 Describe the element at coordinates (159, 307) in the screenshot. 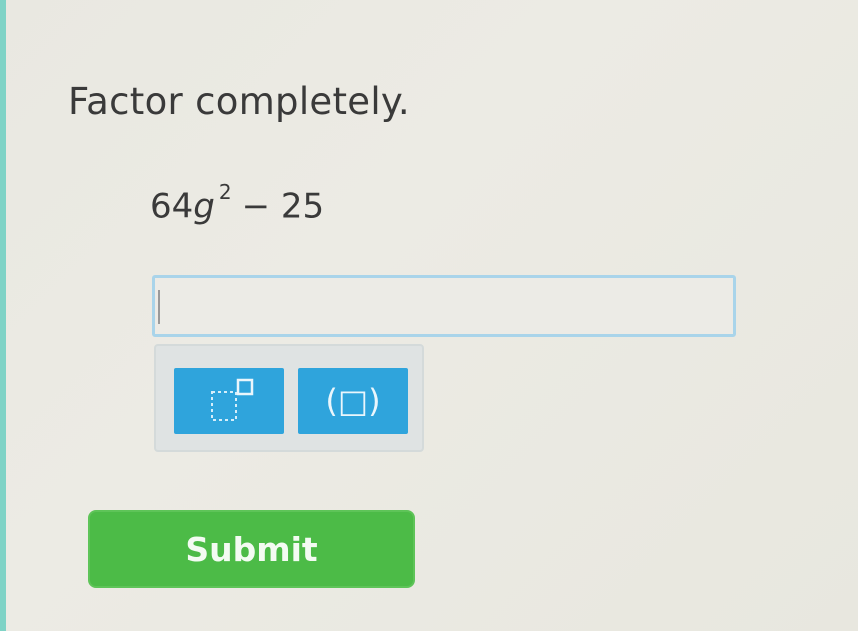

I see `text-caret` at that location.